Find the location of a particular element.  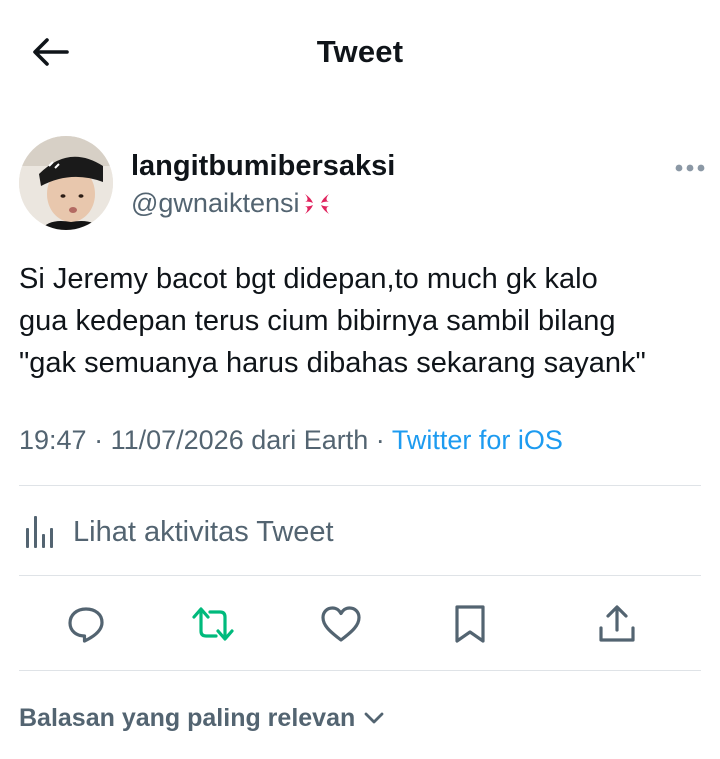

profile-photo is located at coordinates (66, 183).